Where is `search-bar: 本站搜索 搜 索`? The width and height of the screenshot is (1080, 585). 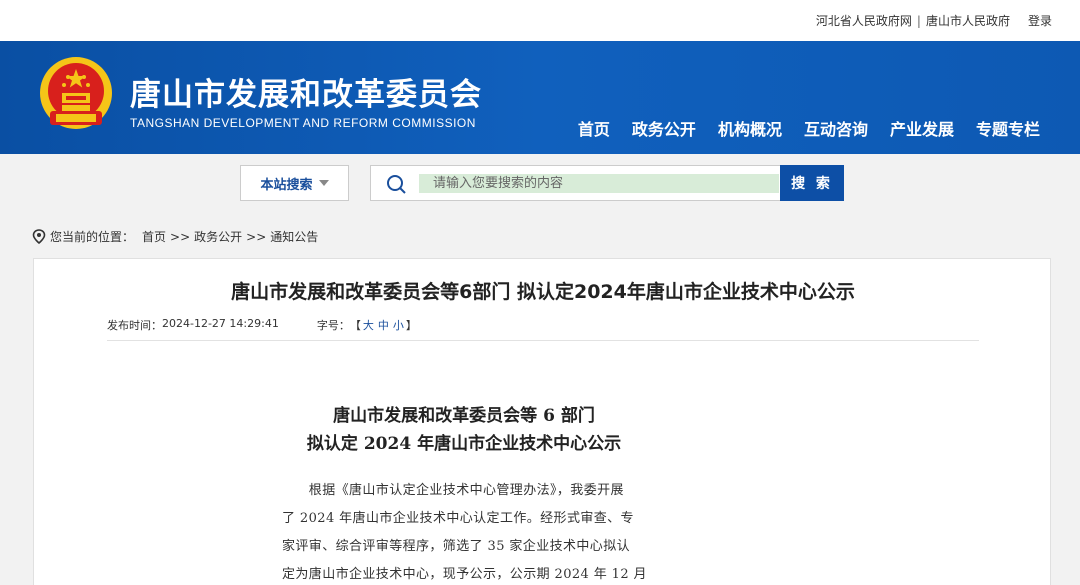 search-bar: 本站搜索 搜 索 is located at coordinates (540, 183).